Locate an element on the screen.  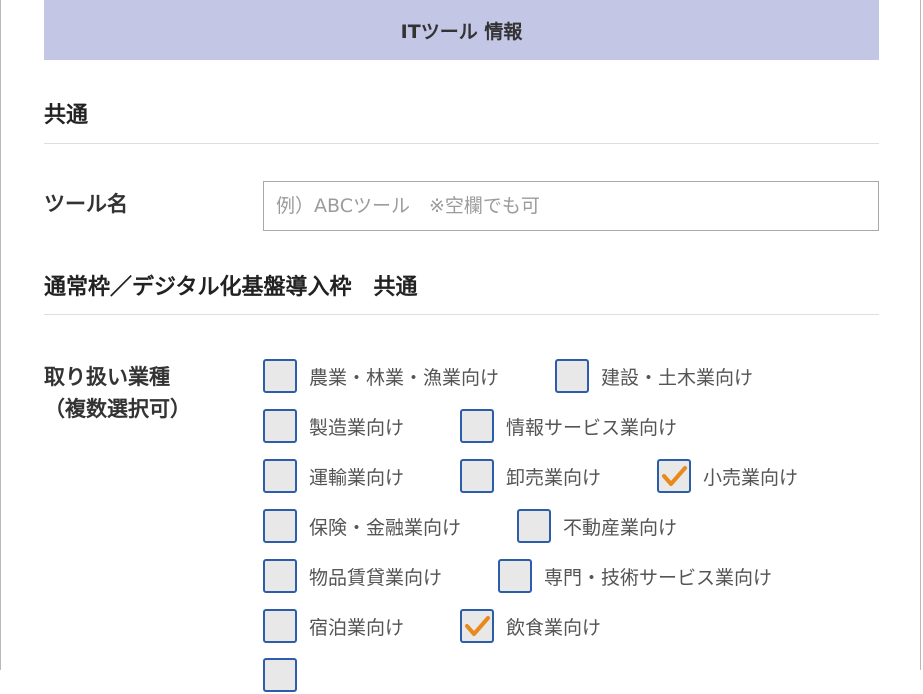
tool-name-input is located at coordinates (571, 206).